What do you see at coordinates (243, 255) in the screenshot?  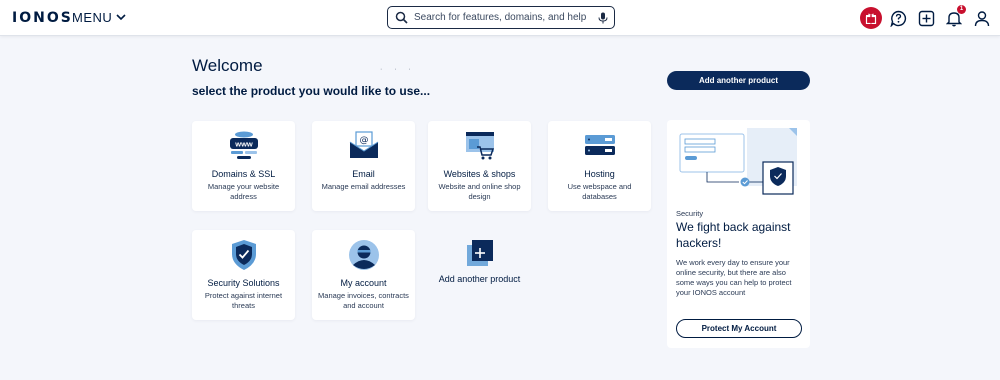 I see `shield-check-icon` at bounding box center [243, 255].